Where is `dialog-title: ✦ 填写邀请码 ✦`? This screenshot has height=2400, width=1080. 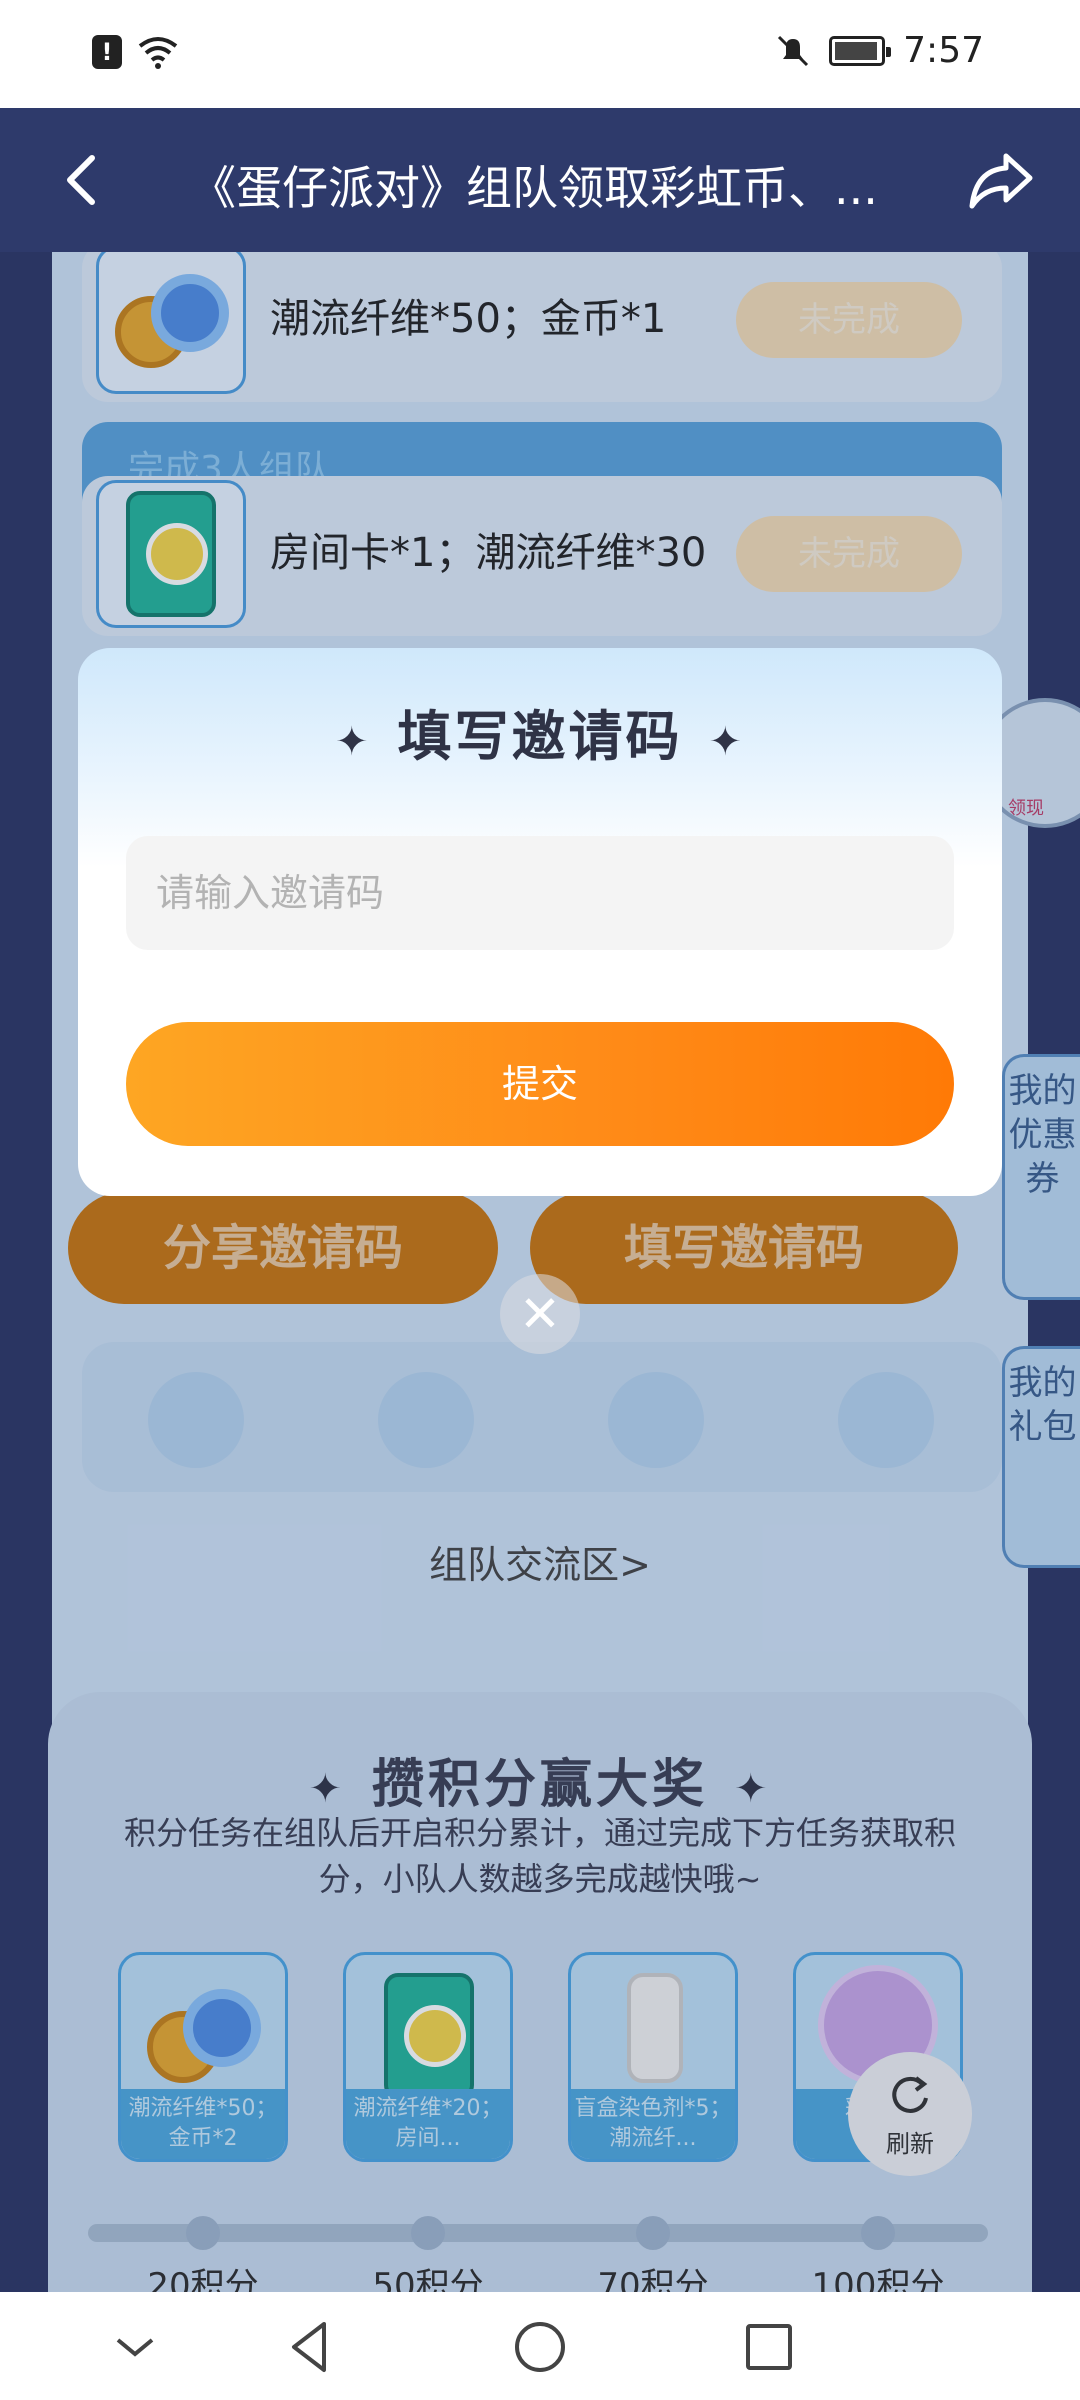 dialog-title: ✦ 填写邀请码 ✦ is located at coordinates (540, 731).